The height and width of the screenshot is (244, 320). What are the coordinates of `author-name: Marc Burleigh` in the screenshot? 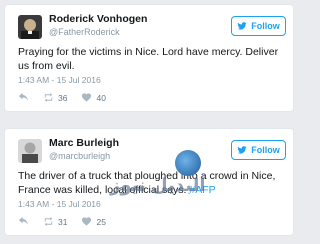 It's located at (84, 143).